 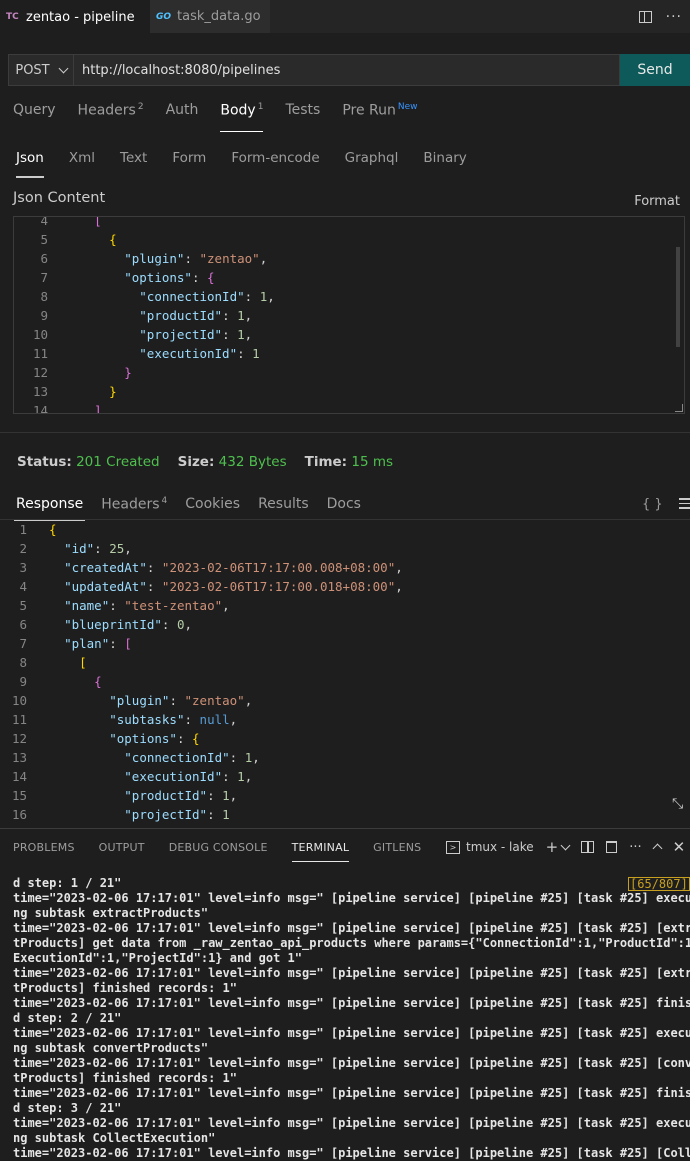 What do you see at coordinates (612, 847) in the screenshot?
I see `trash-icon` at bounding box center [612, 847].